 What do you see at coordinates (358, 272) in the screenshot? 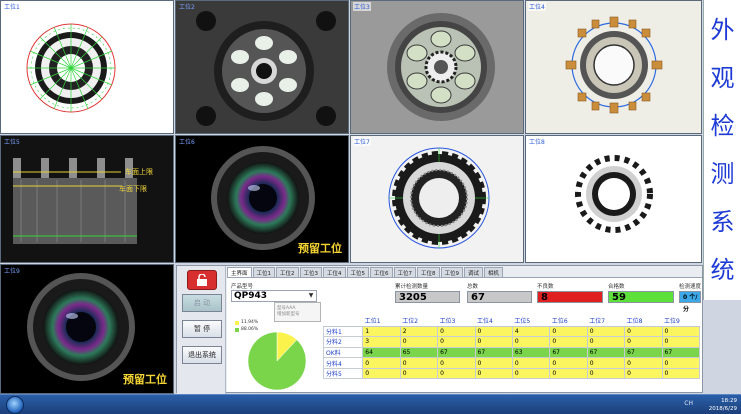
I see `tab-station-5: 工位5` at bounding box center [358, 272].